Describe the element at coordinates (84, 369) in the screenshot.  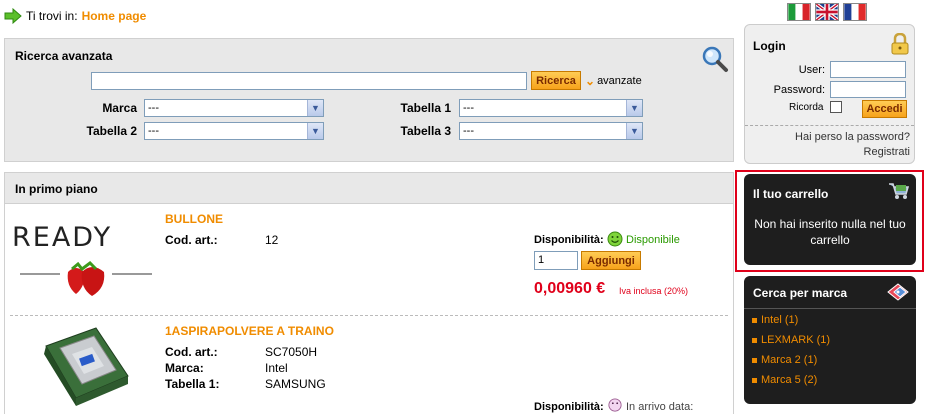
I see `cpu-product-image` at that location.